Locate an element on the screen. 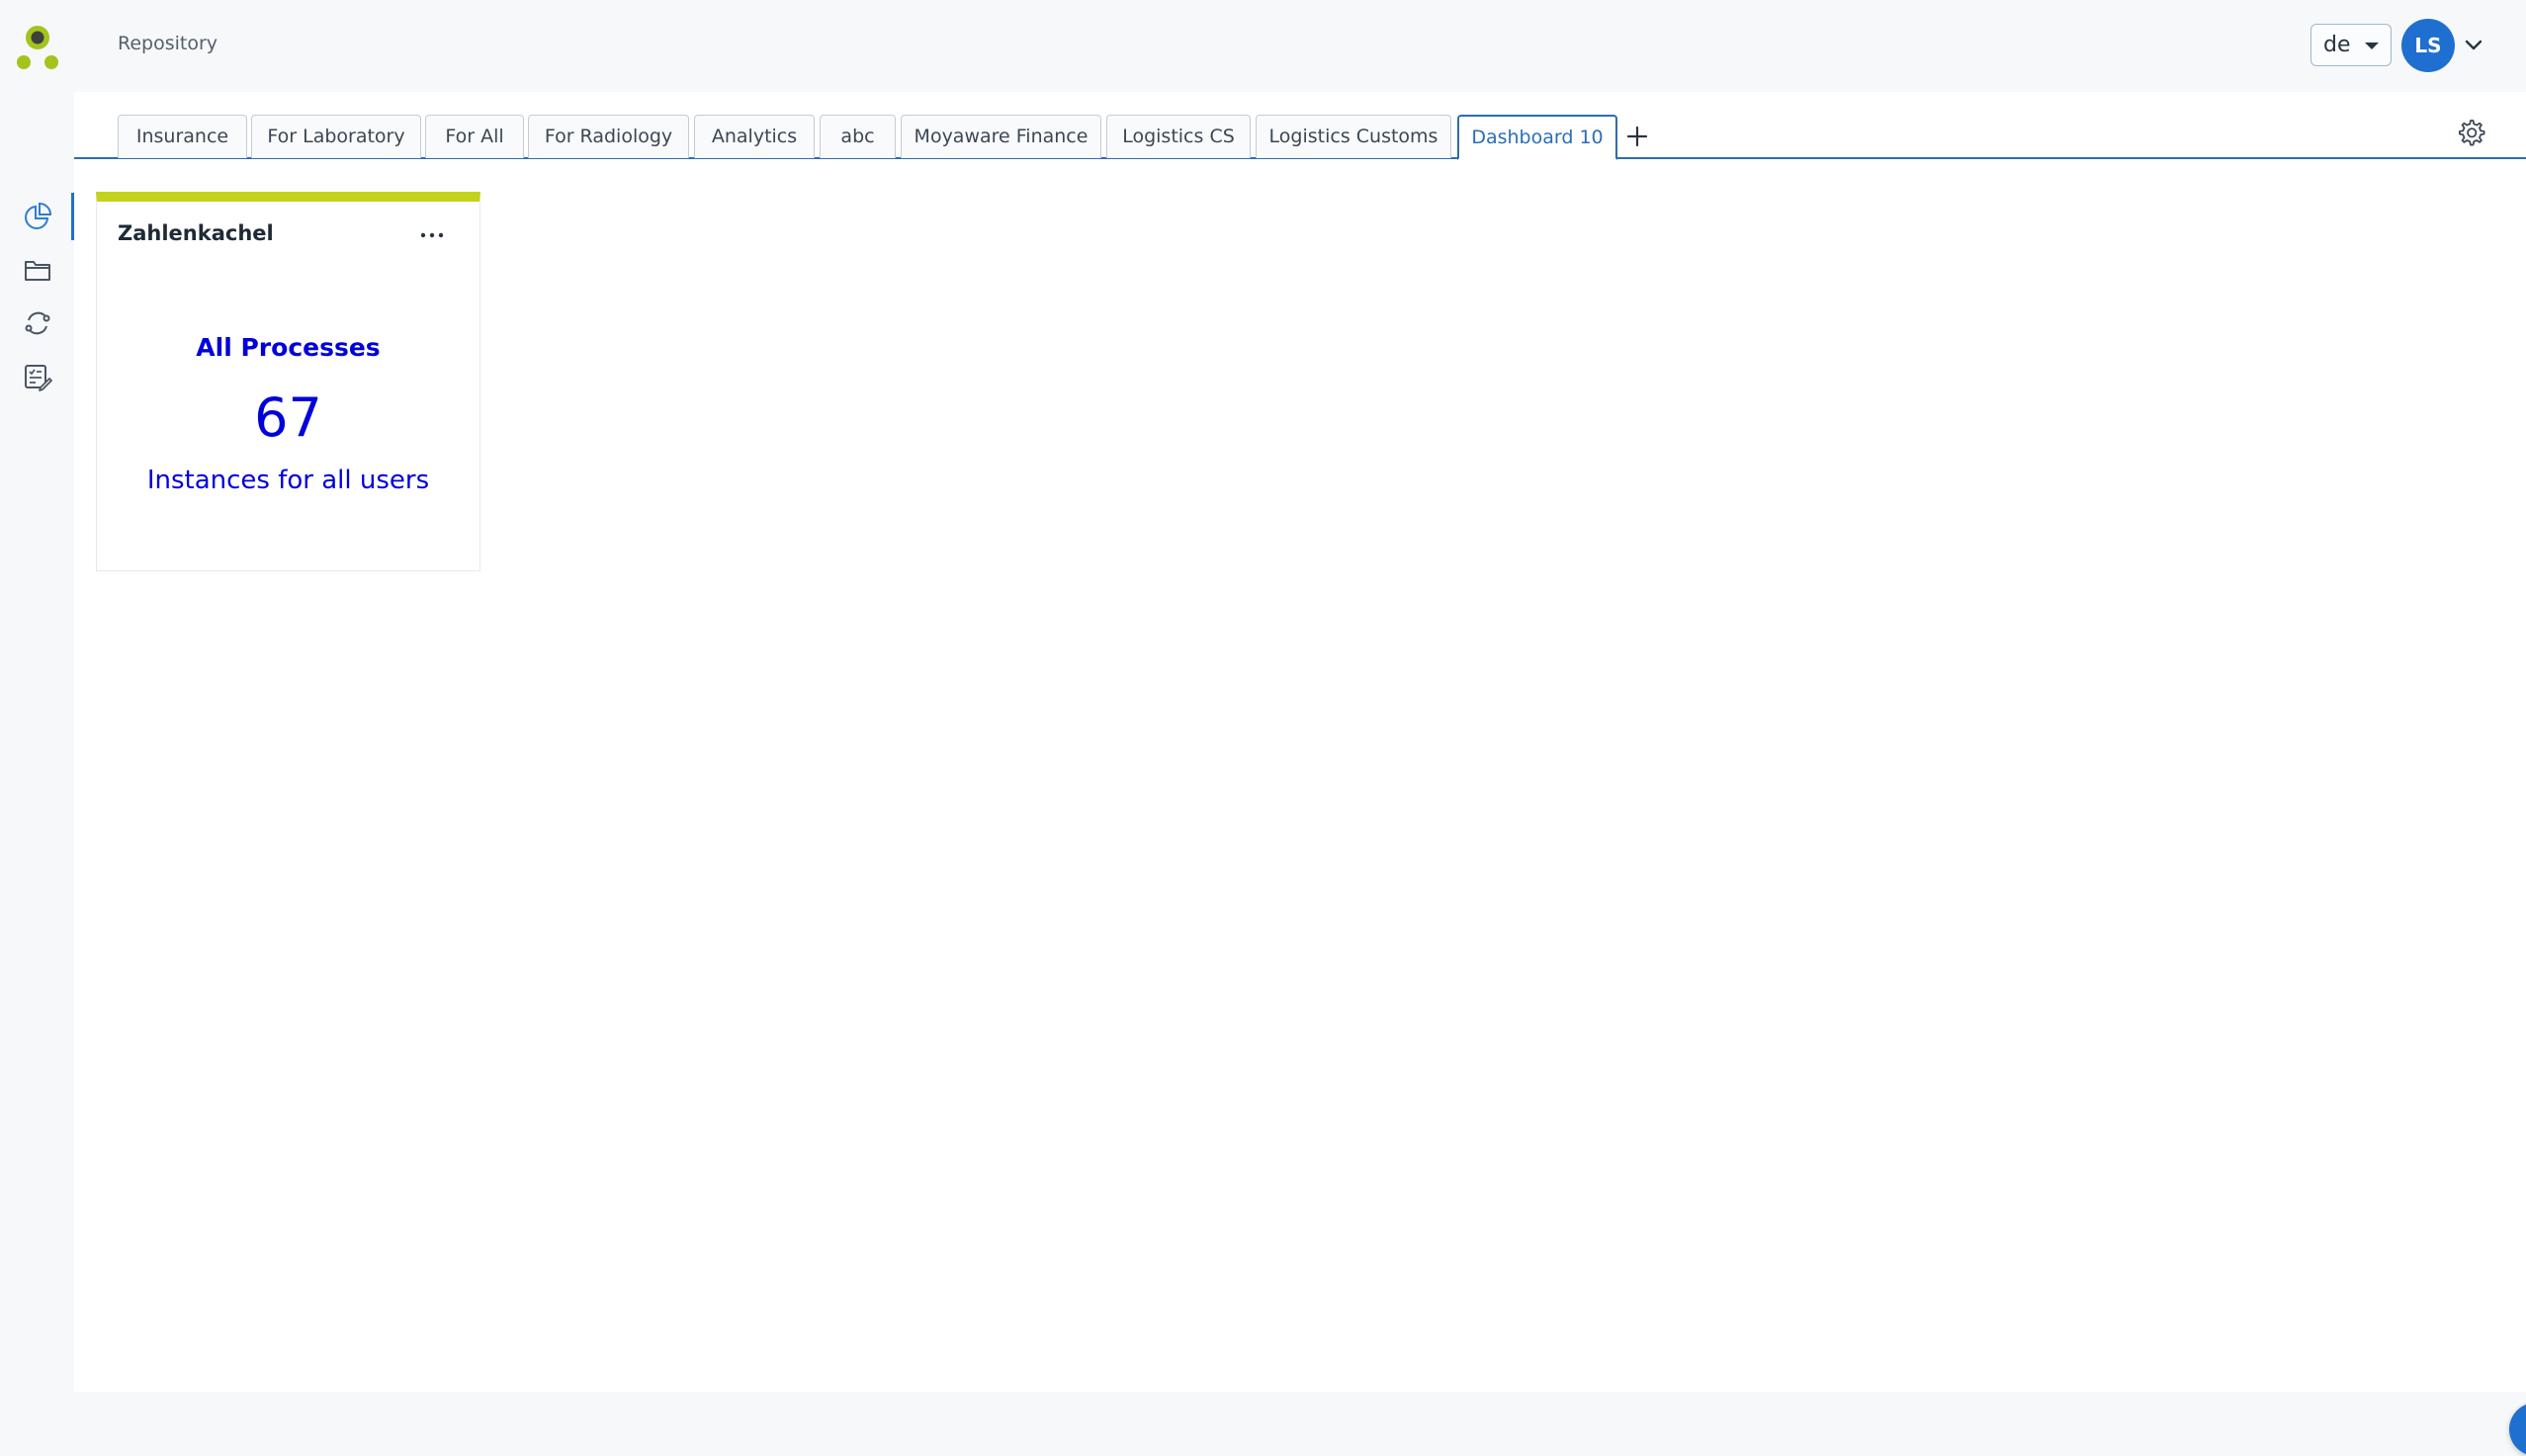  folder-icon is located at coordinates (37, 271).